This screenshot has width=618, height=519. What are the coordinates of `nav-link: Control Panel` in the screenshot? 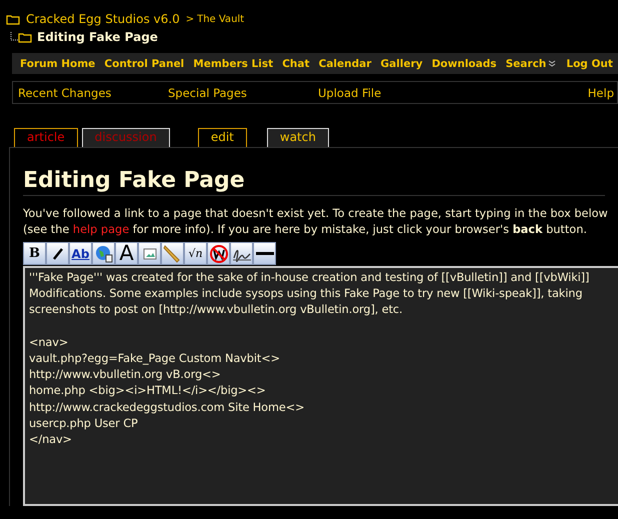 It's located at (144, 64).